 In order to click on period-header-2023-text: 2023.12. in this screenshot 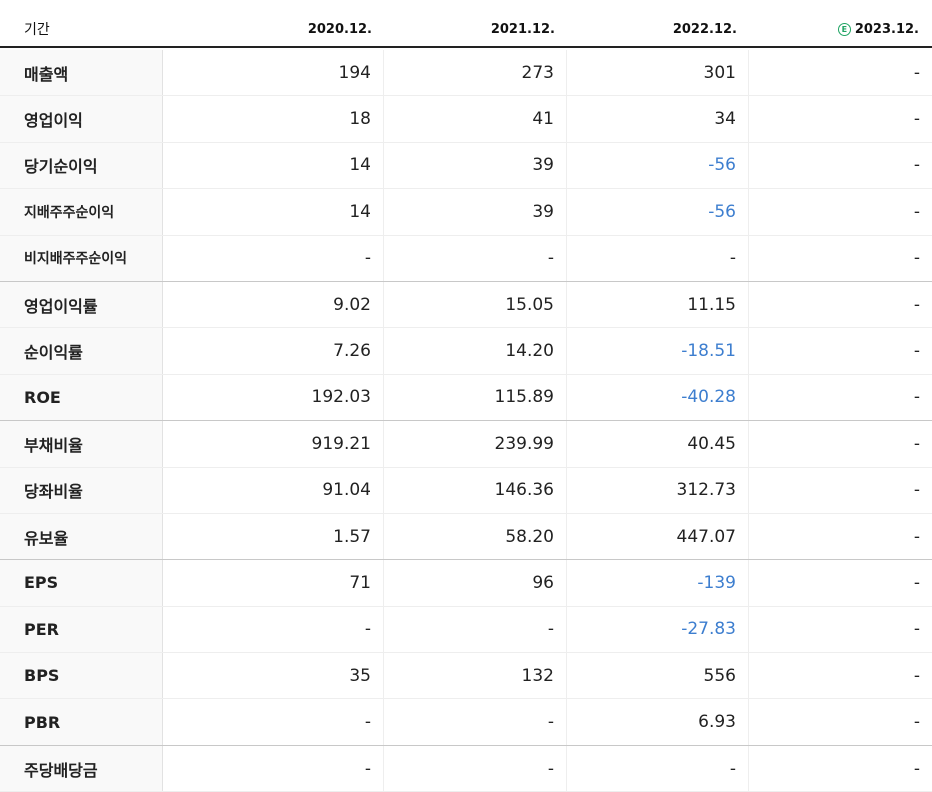, I will do `click(886, 29)`.